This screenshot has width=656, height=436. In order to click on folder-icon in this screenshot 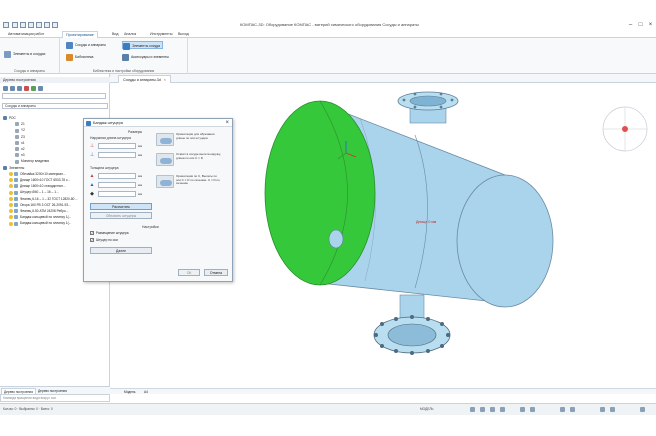, I will do `click(5, 167)`.